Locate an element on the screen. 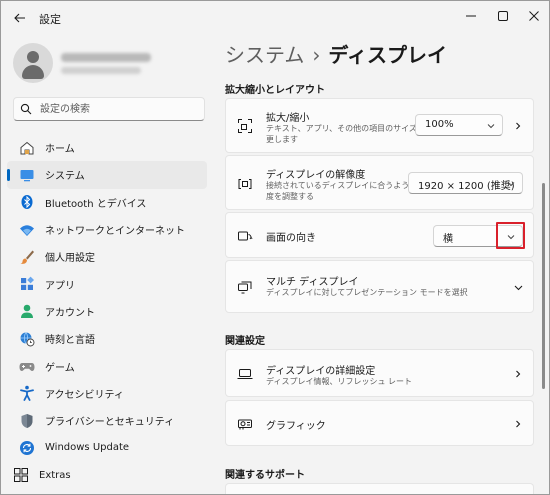 Image resolution: width=550 pixels, height=495 pixels. sidebar-item-bluetooth: Bluetooth とデバイス is located at coordinates (107, 202).